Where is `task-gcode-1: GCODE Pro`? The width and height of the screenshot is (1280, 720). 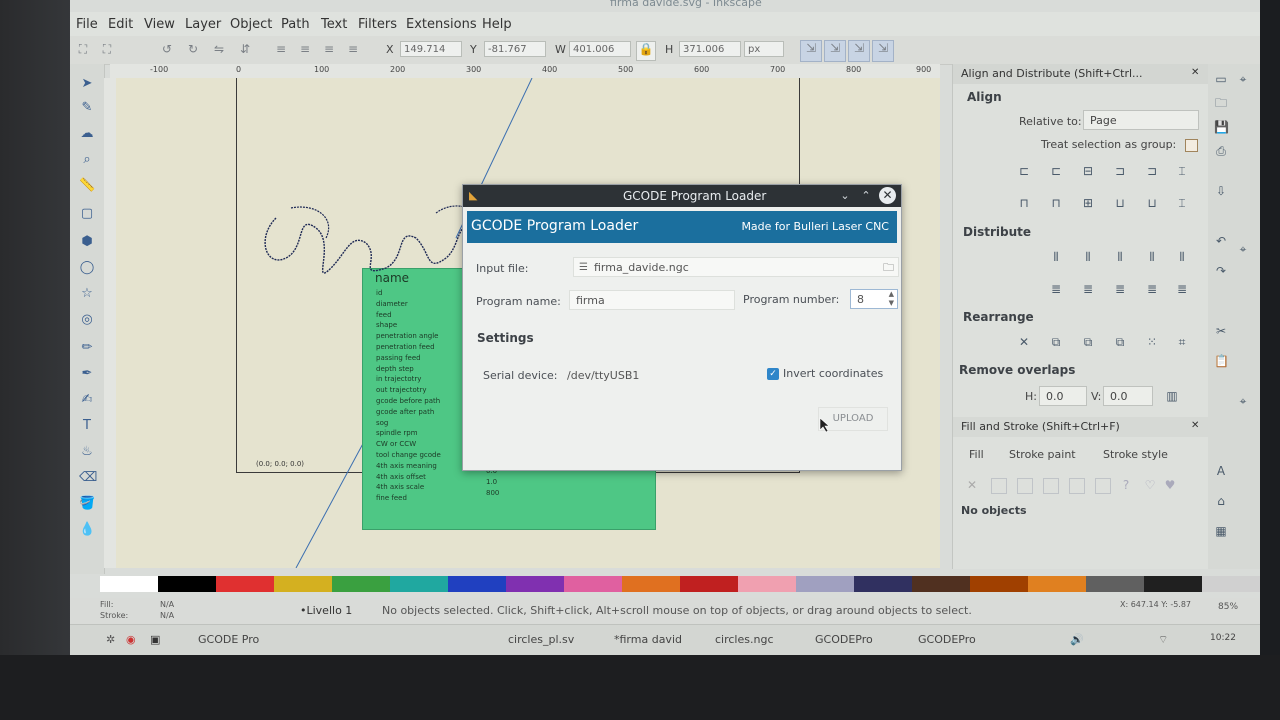 task-gcode-1: GCODE Pro is located at coordinates (228, 639).